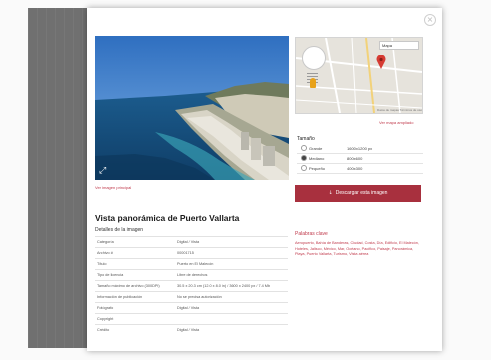 The height and width of the screenshot is (360, 491). What do you see at coordinates (167, 218) in the screenshot?
I see `image-title: Vista panorámica de Puerto Vallarta` at bounding box center [167, 218].